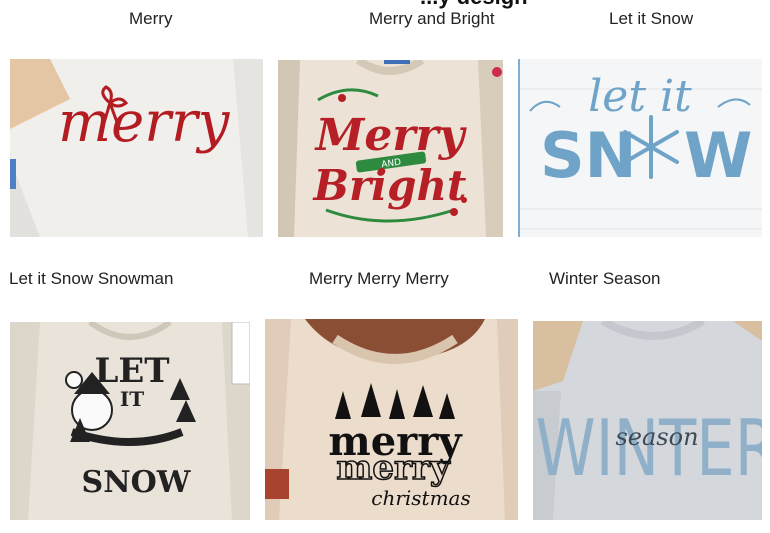 The width and height of the screenshot is (770, 533). I want to click on design-card-merry-merry-merry: merry merry christmas, so click(391, 419).